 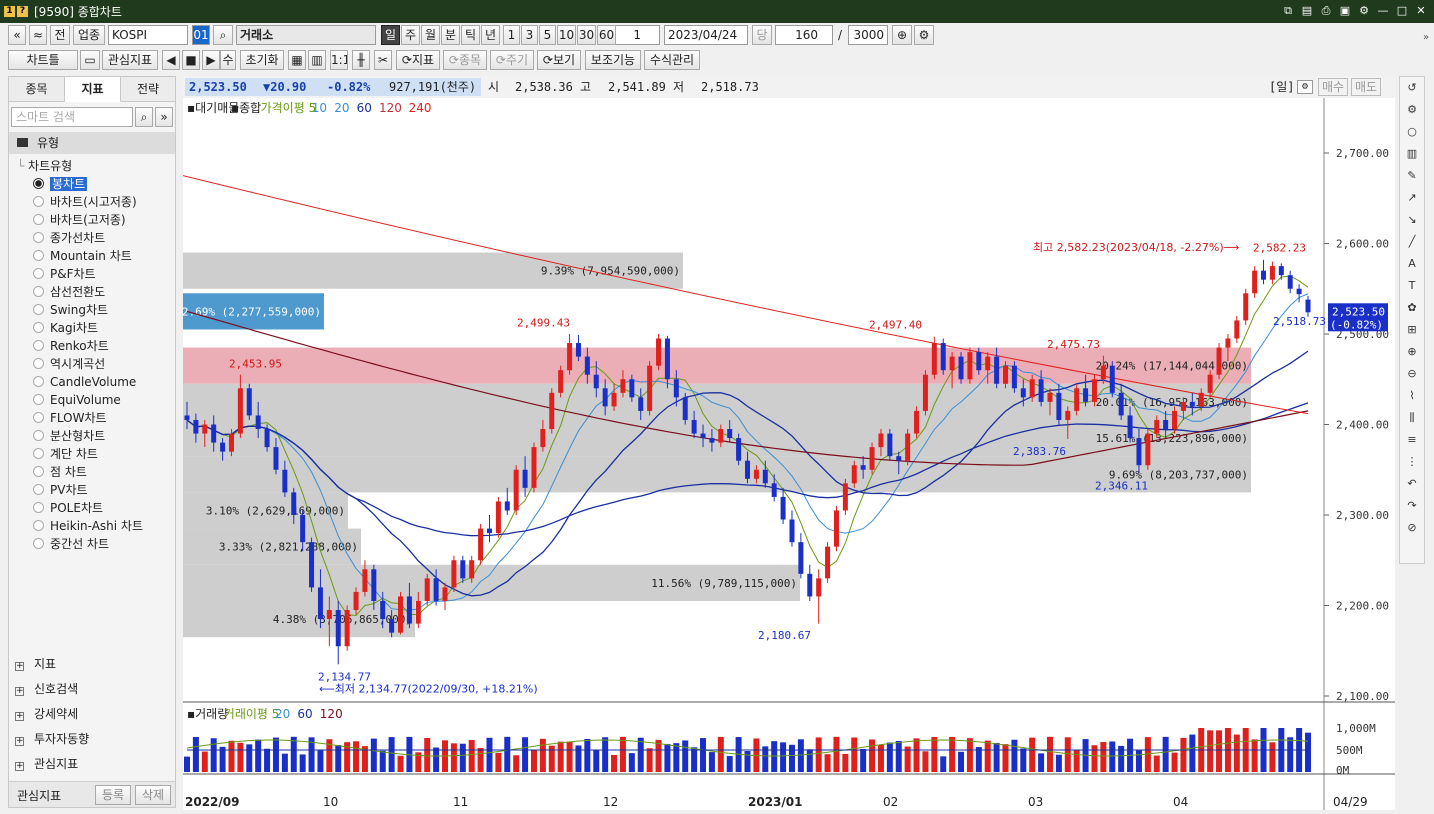 What do you see at coordinates (1412, 330) in the screenshot?
I see `drawing-tool-icon: ⊞` at bounding box center [1412, 330].